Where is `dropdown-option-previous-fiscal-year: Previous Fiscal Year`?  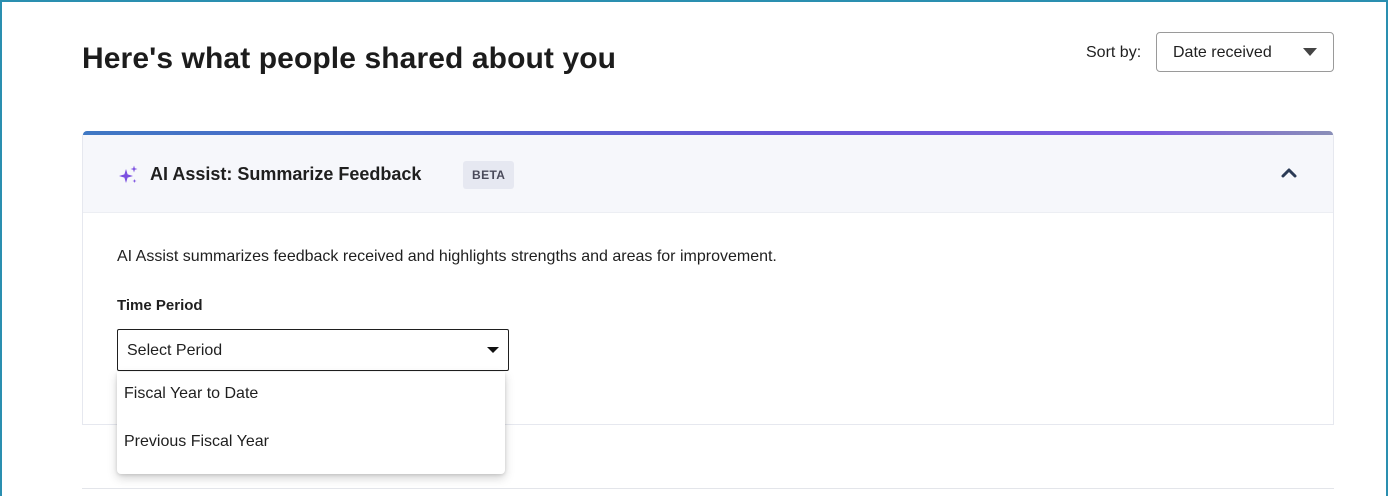 dropdown-option-previous-fiscal-year: Previous Fiscal Year is located at coordinates (311, 443).